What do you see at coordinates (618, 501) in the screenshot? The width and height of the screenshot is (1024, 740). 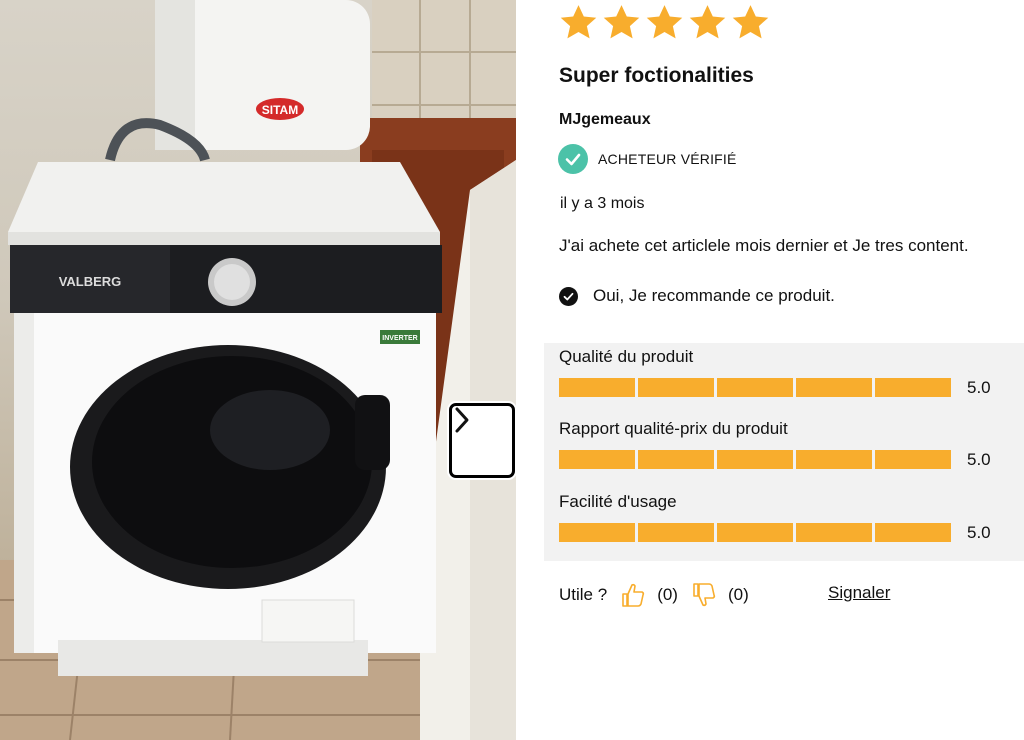 I see `criterion-label: Facilité d'usage` at bounding box center [618, 501].